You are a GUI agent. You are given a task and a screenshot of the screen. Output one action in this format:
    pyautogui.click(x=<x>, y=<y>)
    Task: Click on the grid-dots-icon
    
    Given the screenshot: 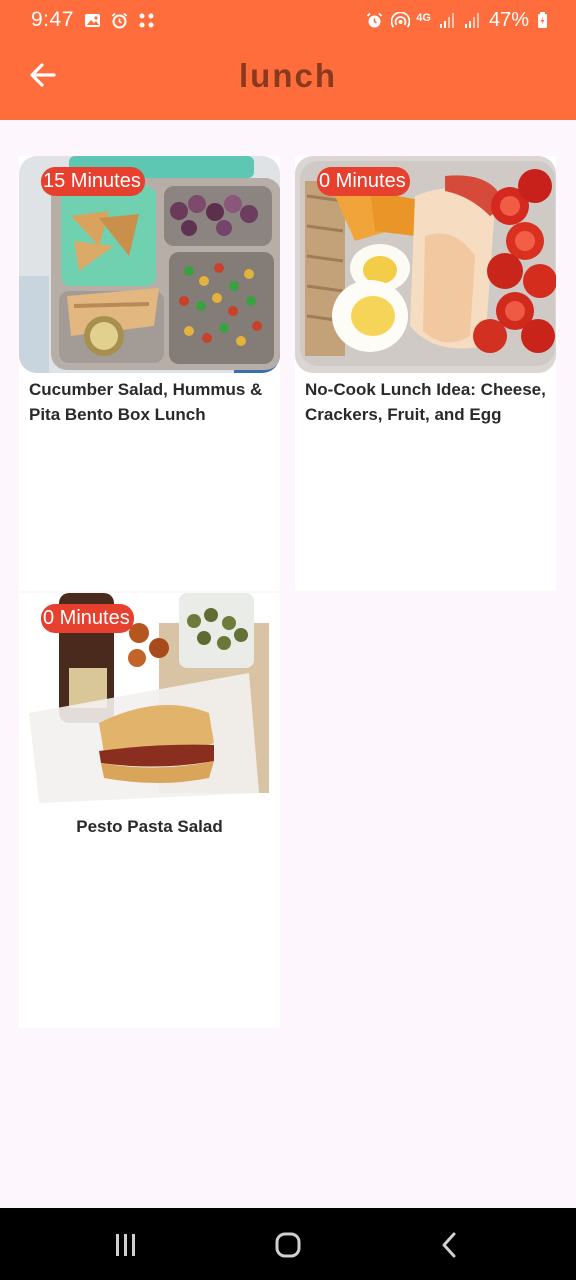 What is the action you would take?
    pyautogui.click(x=146, y=20)
    